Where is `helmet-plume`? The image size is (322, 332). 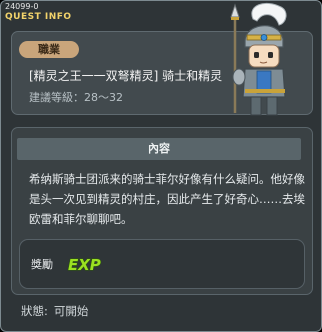
helmet-plume is located at coordinates (269, 14).